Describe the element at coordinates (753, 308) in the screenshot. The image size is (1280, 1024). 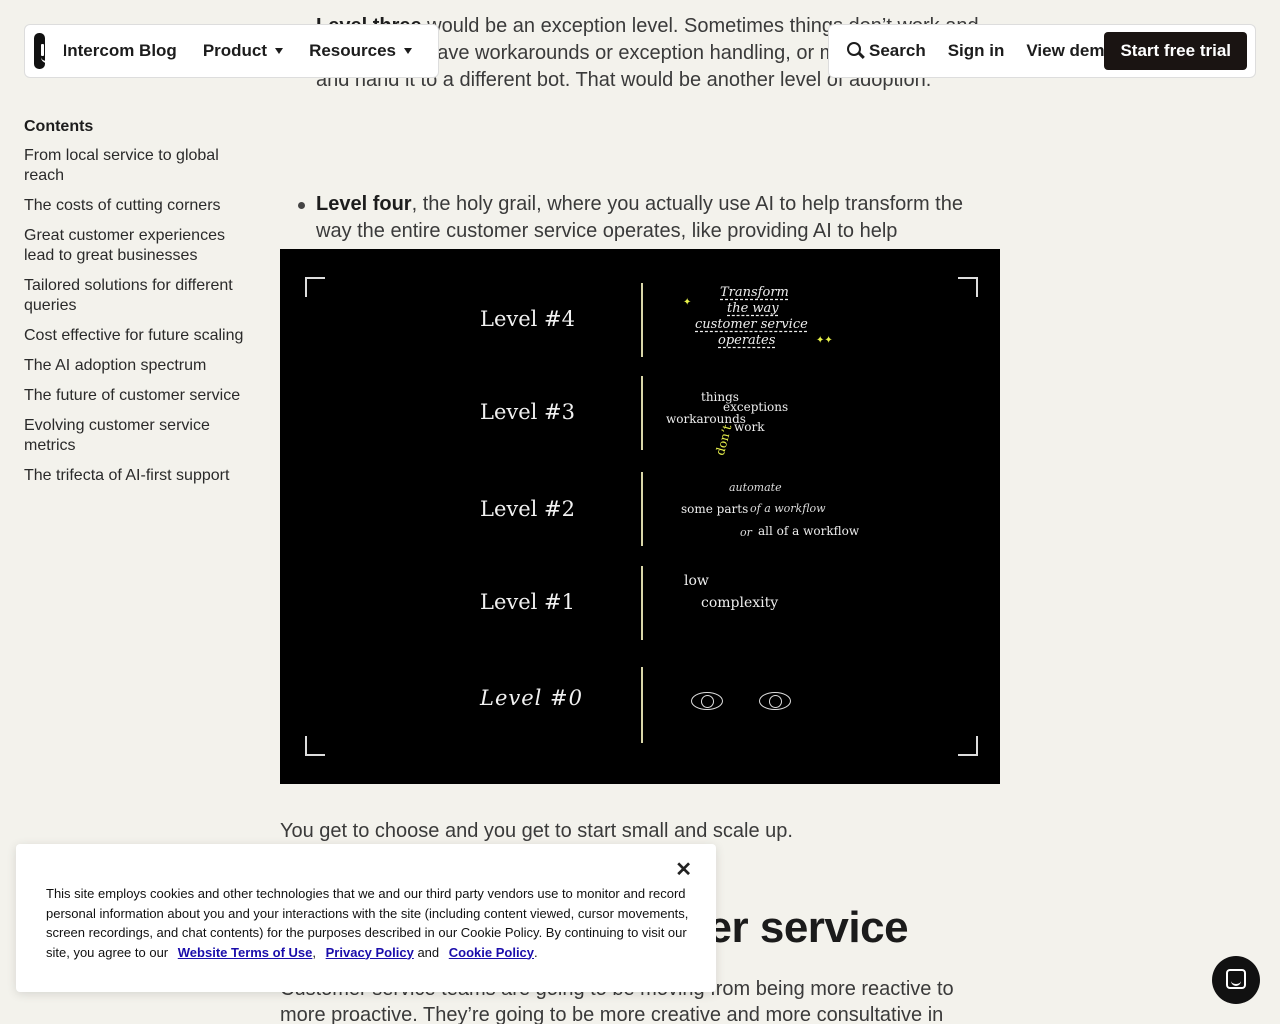
I see `l4-text: the way` at that location.